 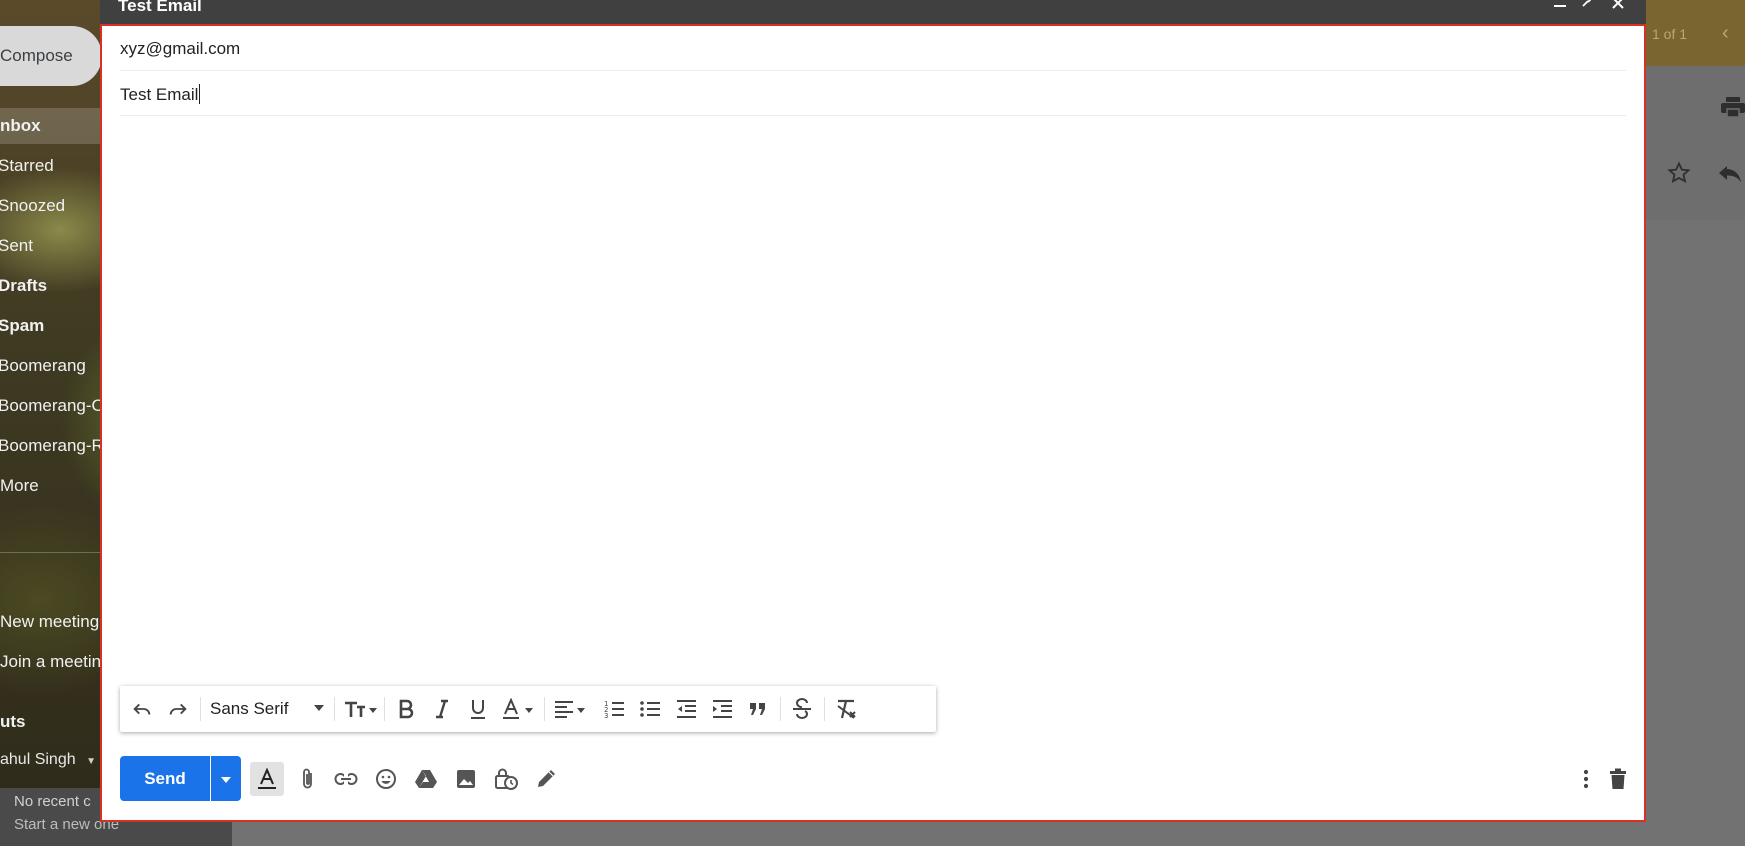 What do you see at coordinates (571, 709) in the screenshot?
I see `align-icon` at bounding box center [571, 709].